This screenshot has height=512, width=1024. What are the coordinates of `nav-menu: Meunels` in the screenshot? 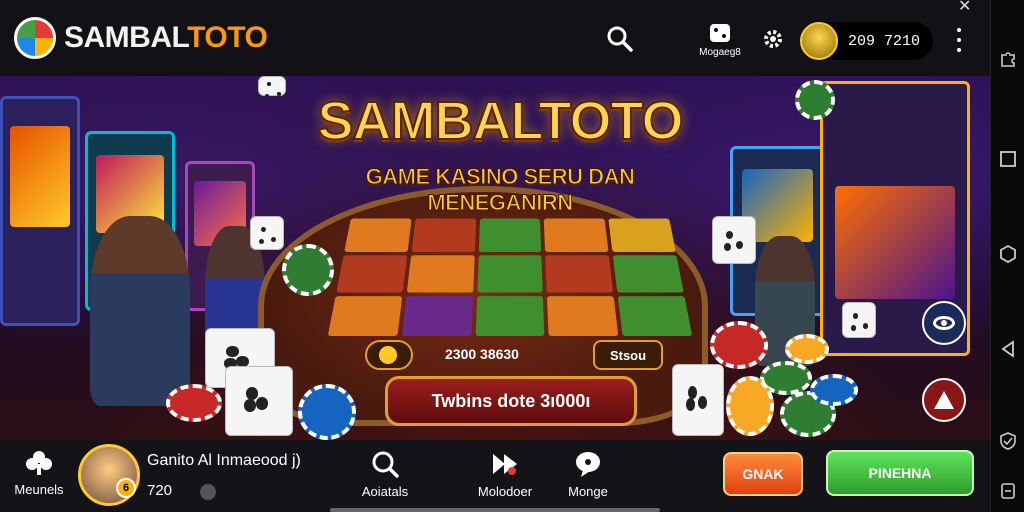 It's located at (39, 473).